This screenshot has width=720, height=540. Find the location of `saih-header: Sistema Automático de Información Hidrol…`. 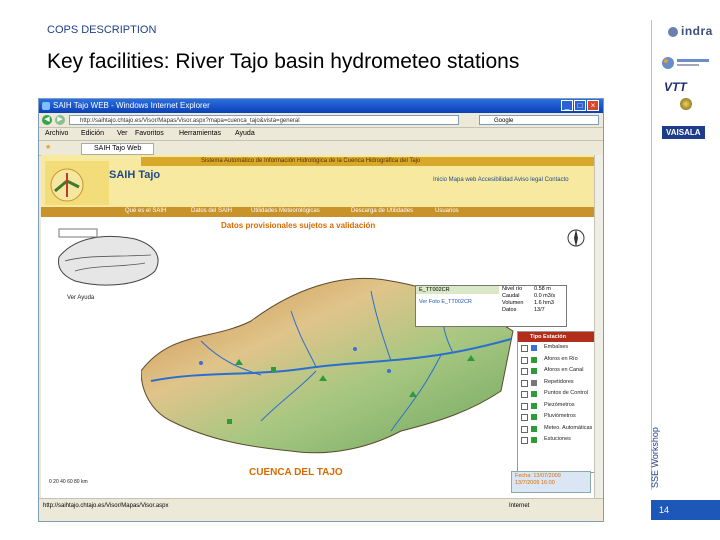

saih-header: Sistema Automático de Información Hidrol… is located at coordinates (319, 181).